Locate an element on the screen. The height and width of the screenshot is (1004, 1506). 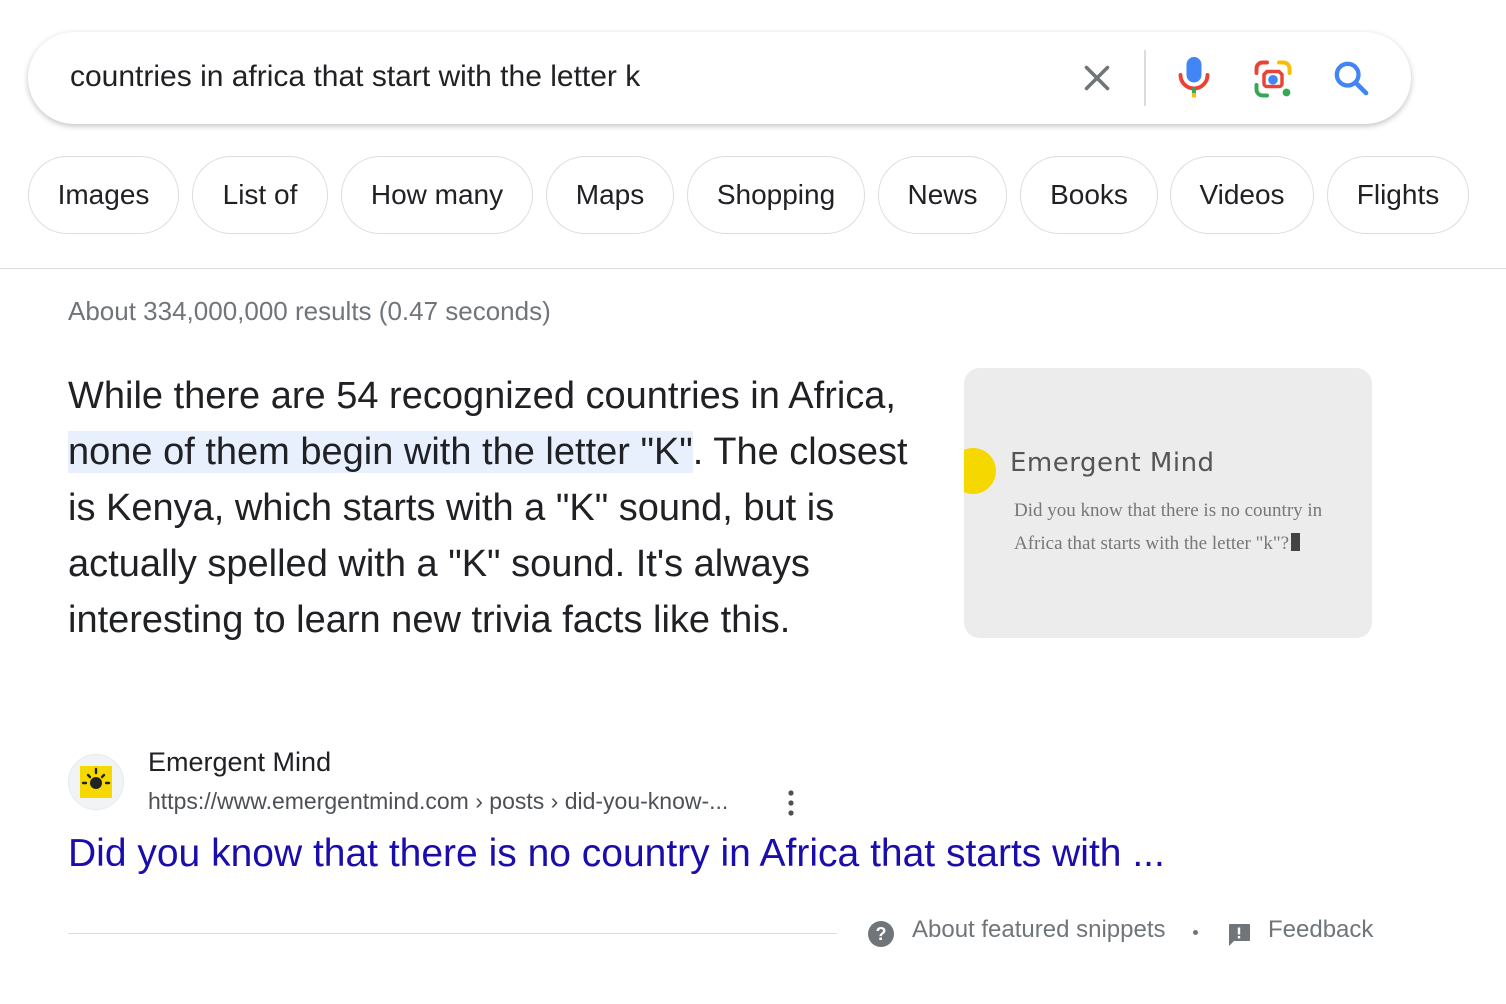
results-stats: About 334,000,000 results (0.47 seconds) is located at coordinates (309, 311).